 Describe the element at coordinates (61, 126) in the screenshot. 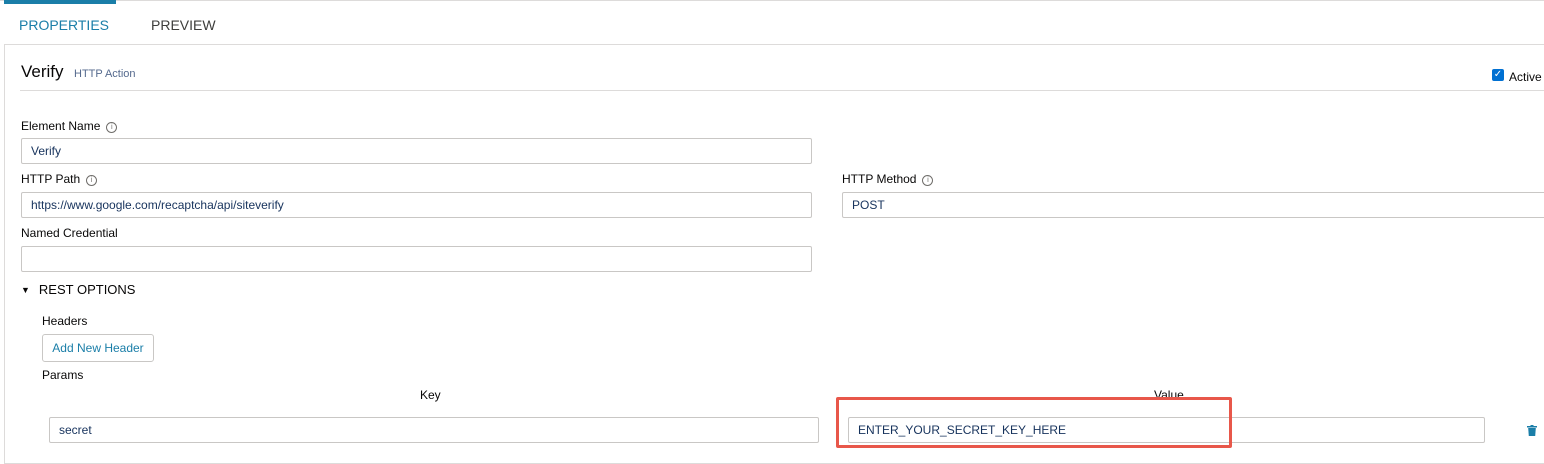

I see `element-name-label-text: Element Name` at that location.